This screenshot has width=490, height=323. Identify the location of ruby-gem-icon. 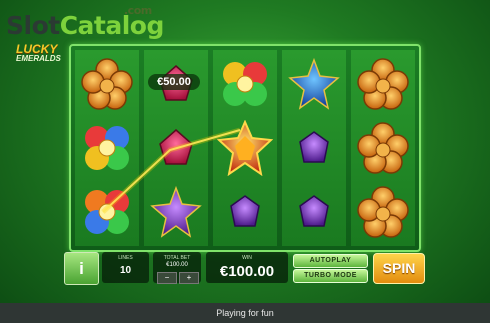
(176, 148).